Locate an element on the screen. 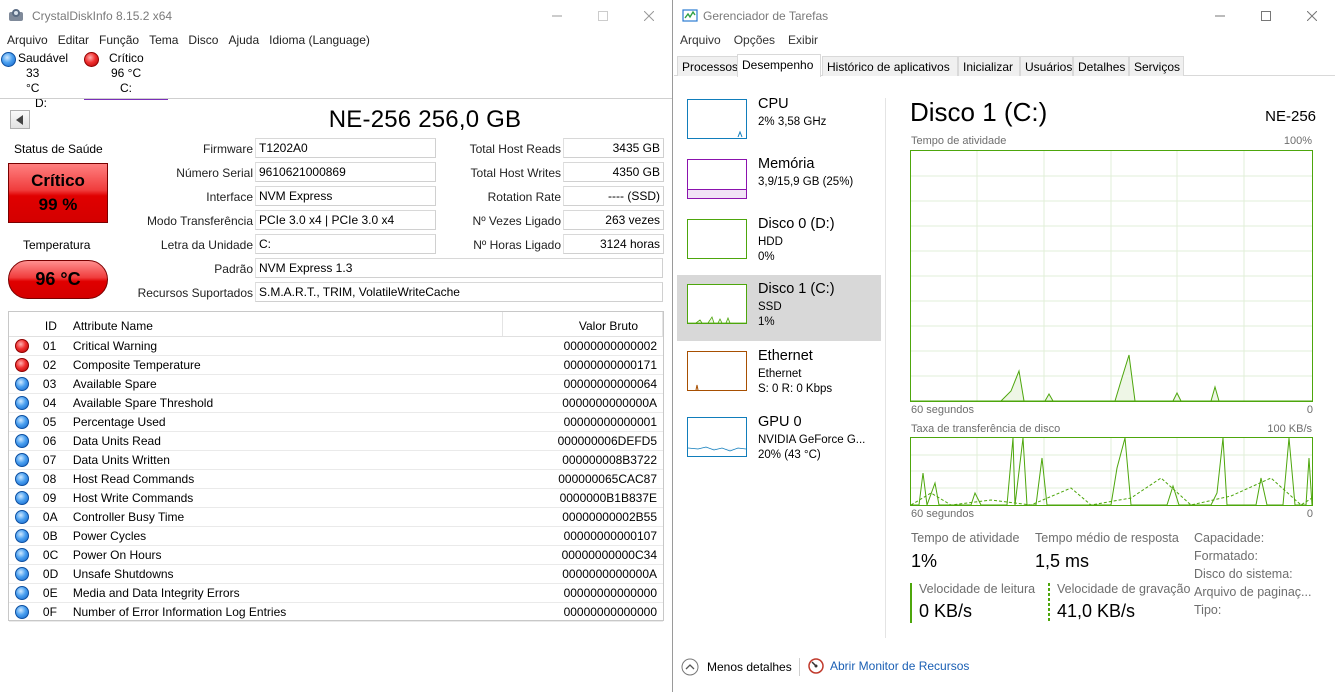  table-row: 0B Power Cycles 00000000000107 is located at coordinates (336, 536).